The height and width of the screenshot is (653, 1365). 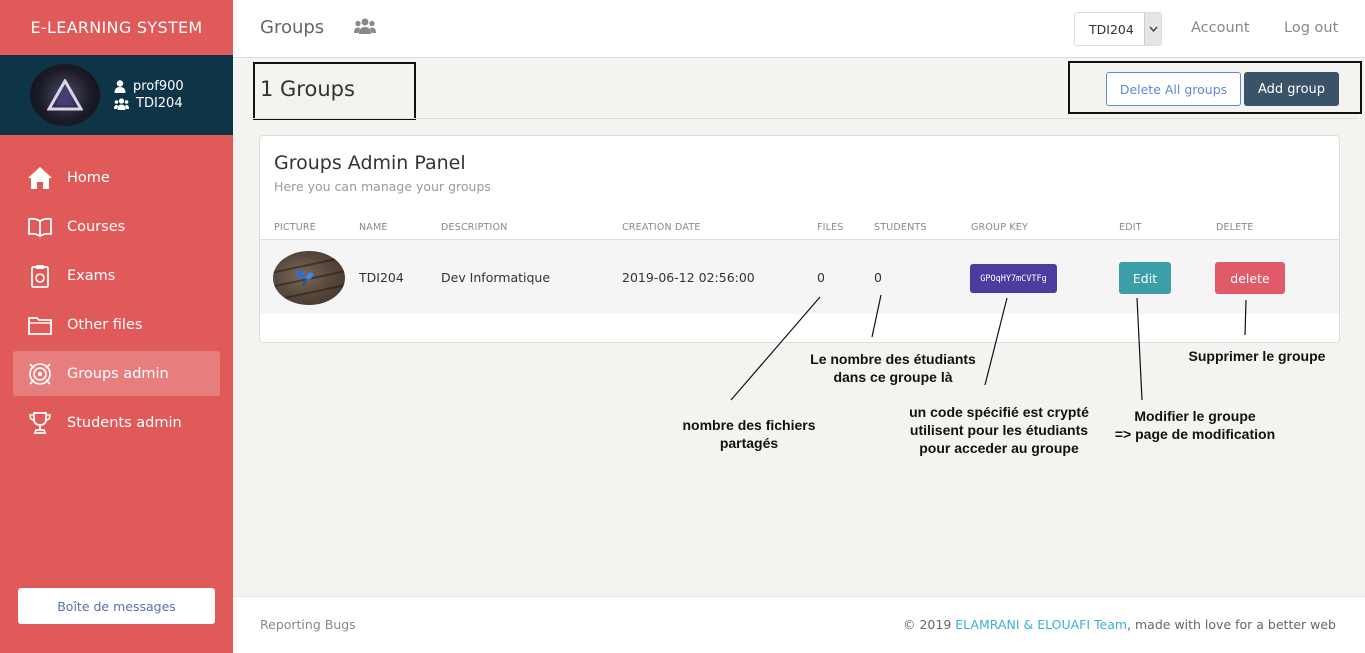 What do you see at coordinates (370, 163) in the screenshot?
I see `panel-title: Groups Admin Panel` at bounding box center [370, 163].